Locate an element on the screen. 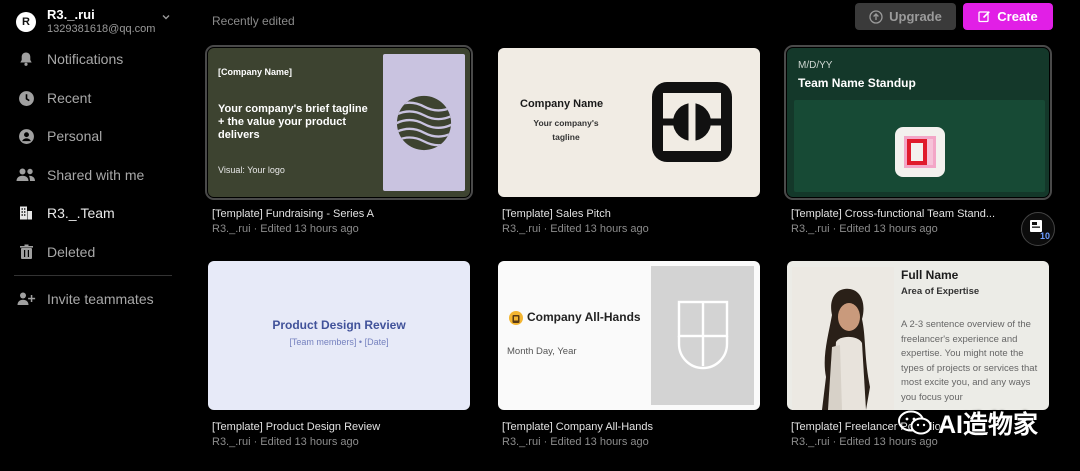  edit-icon is located at coordinates (984, 17).